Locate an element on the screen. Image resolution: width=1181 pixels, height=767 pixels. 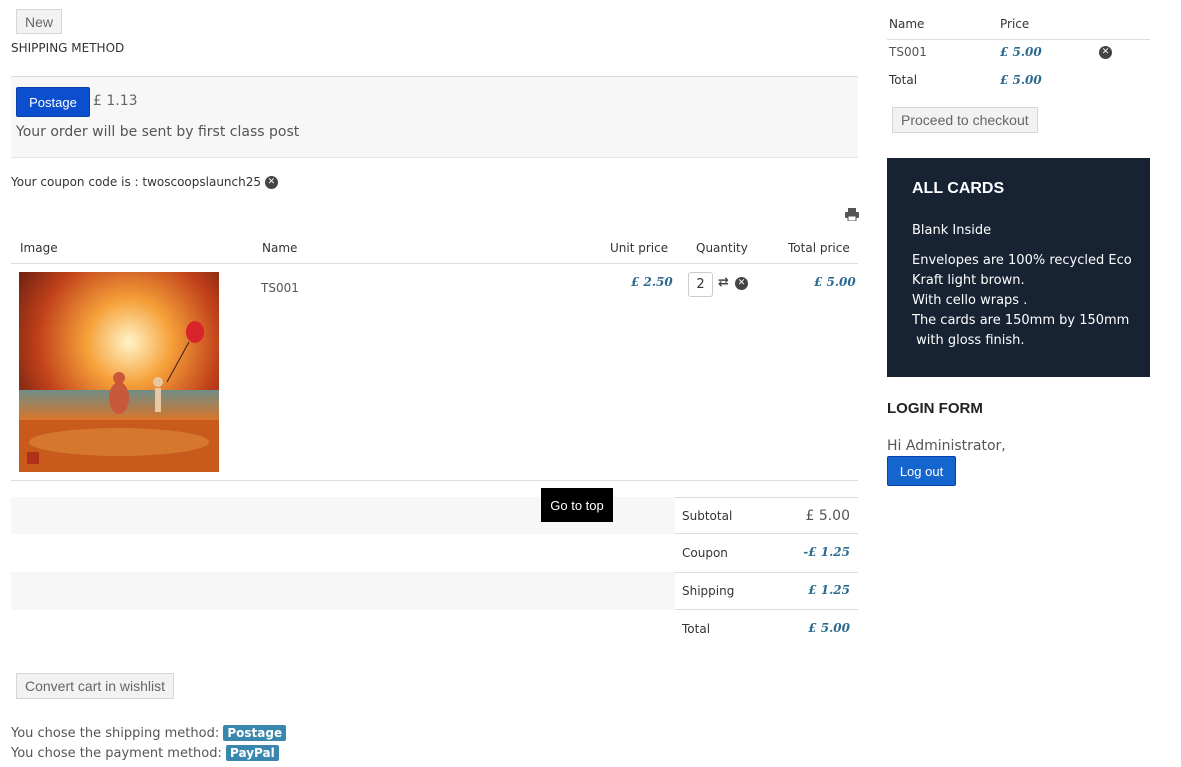
proceed-to-checkout-button: Proceed to checkout is located at coordinates (965, 120).